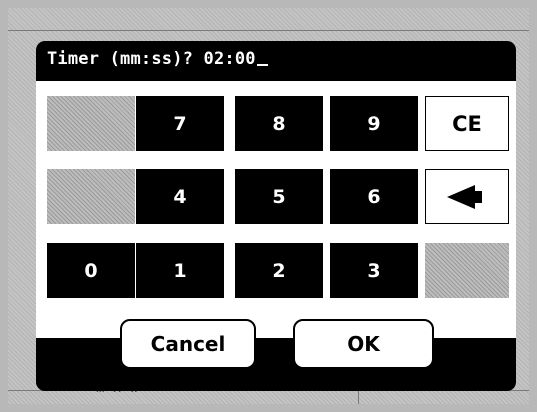  What do you see at coordinates (180, 270) in the screenshot?
I see `key-1: 1` at bounding box center [180, 270].